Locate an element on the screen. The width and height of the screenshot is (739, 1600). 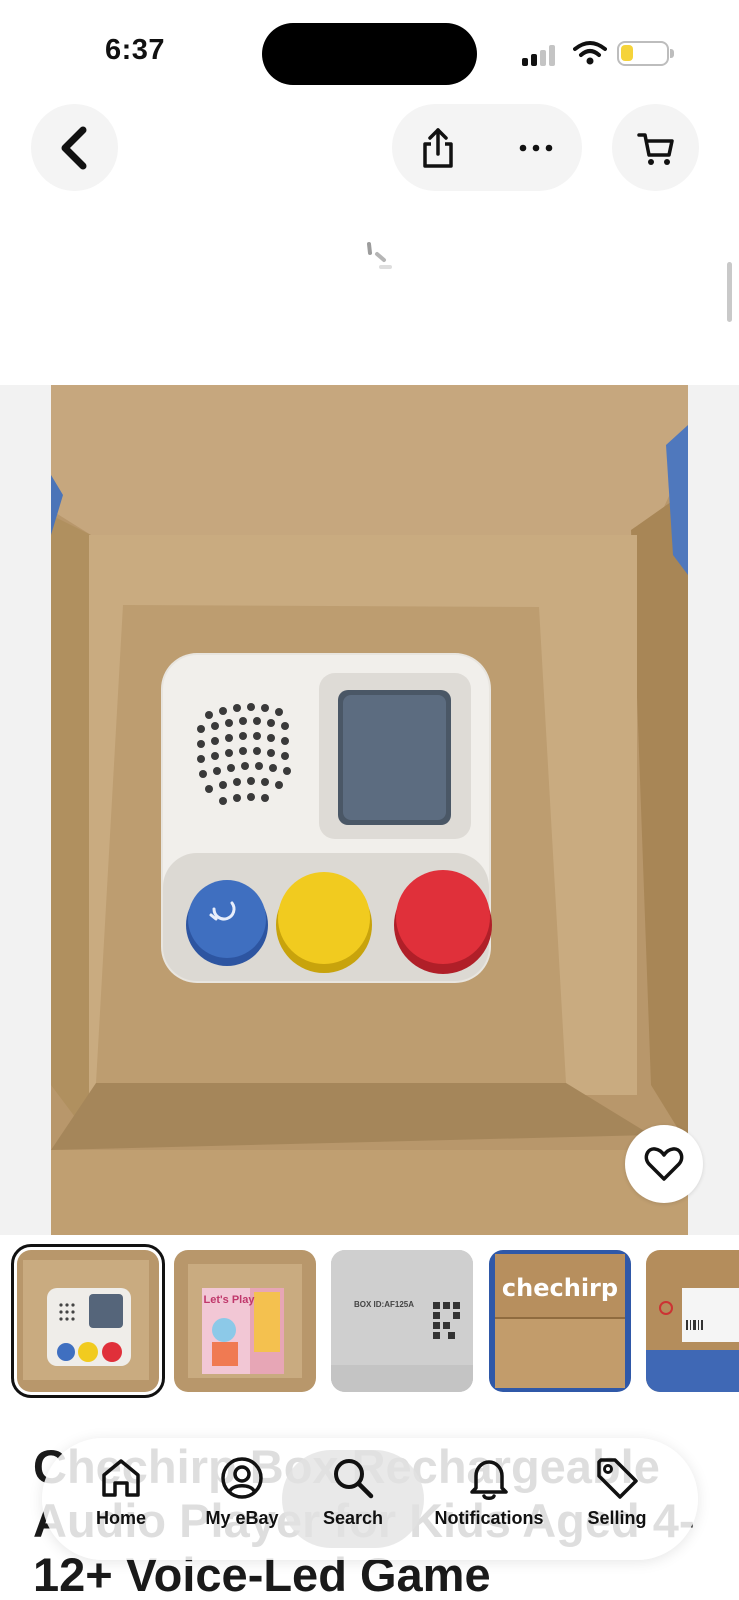
dynamic-island is located at coordinates (369, 54).